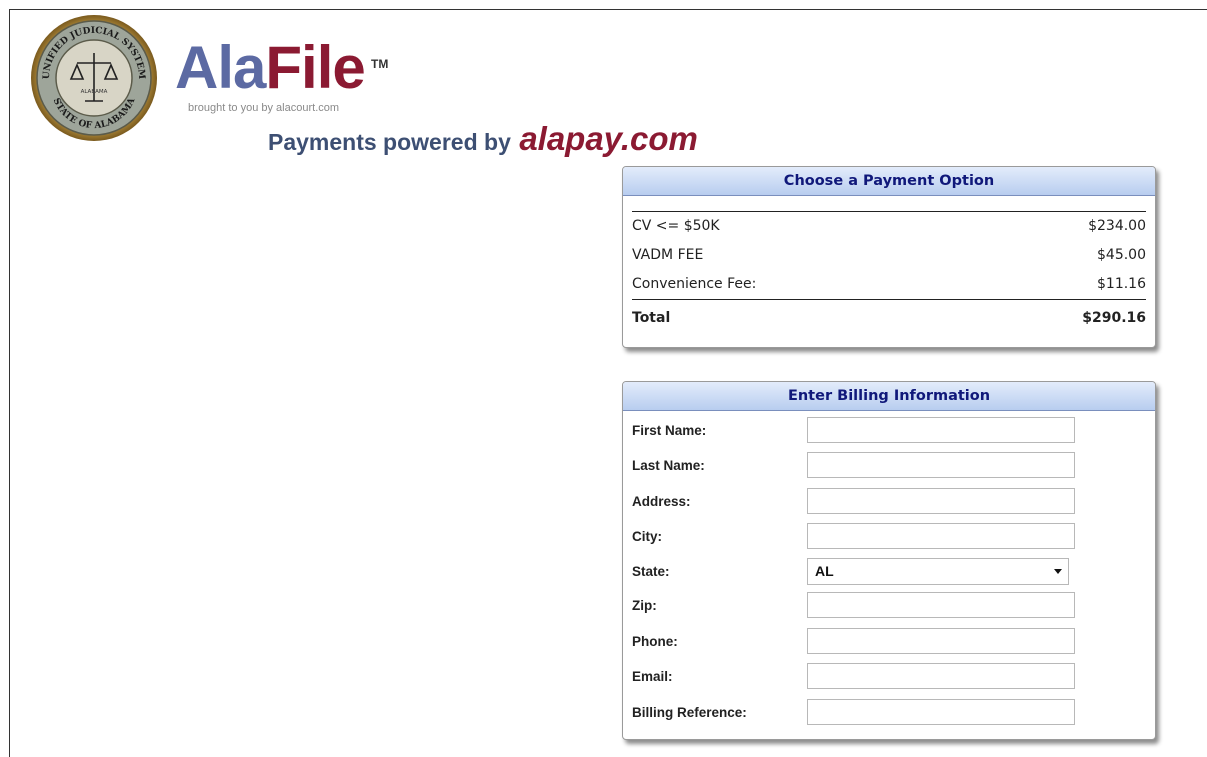  Describe the element at coordinates (315, 67) in the screenshot. I see `brand-file: File` at that location.